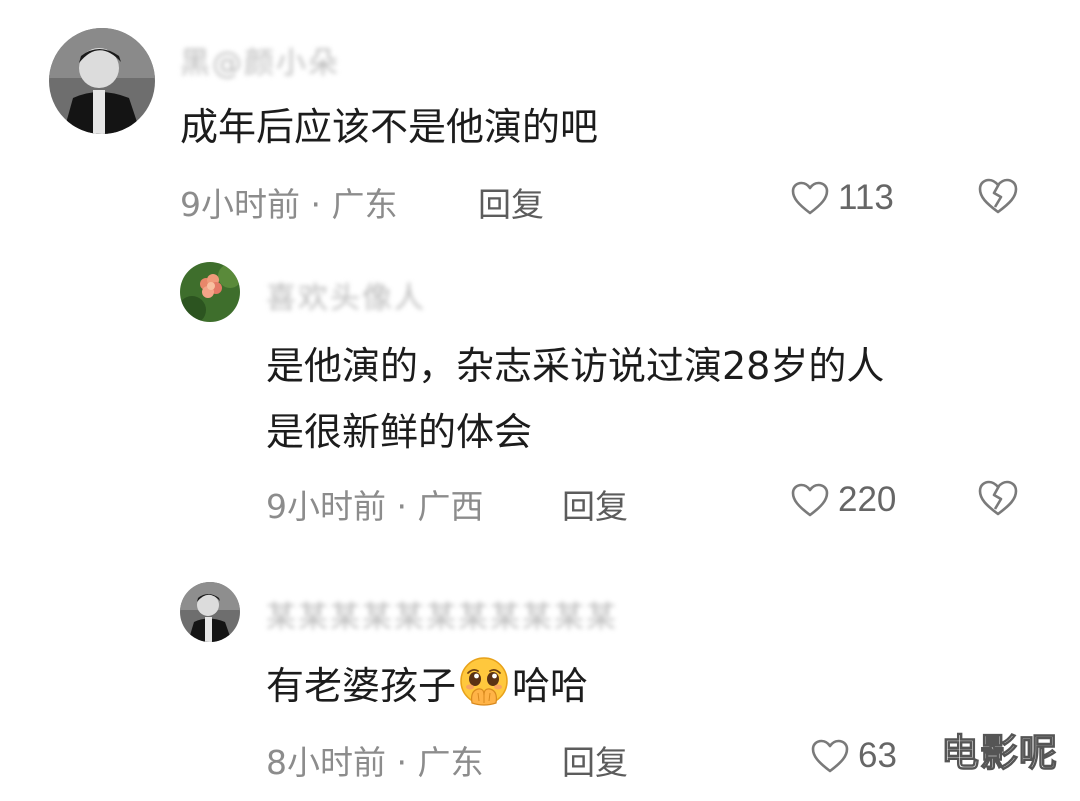 The width and height of the screenshot is (1080, 801). Describe the element at coordinates (853, 756) in the screenshot. I see `like-button: 63` at that location.